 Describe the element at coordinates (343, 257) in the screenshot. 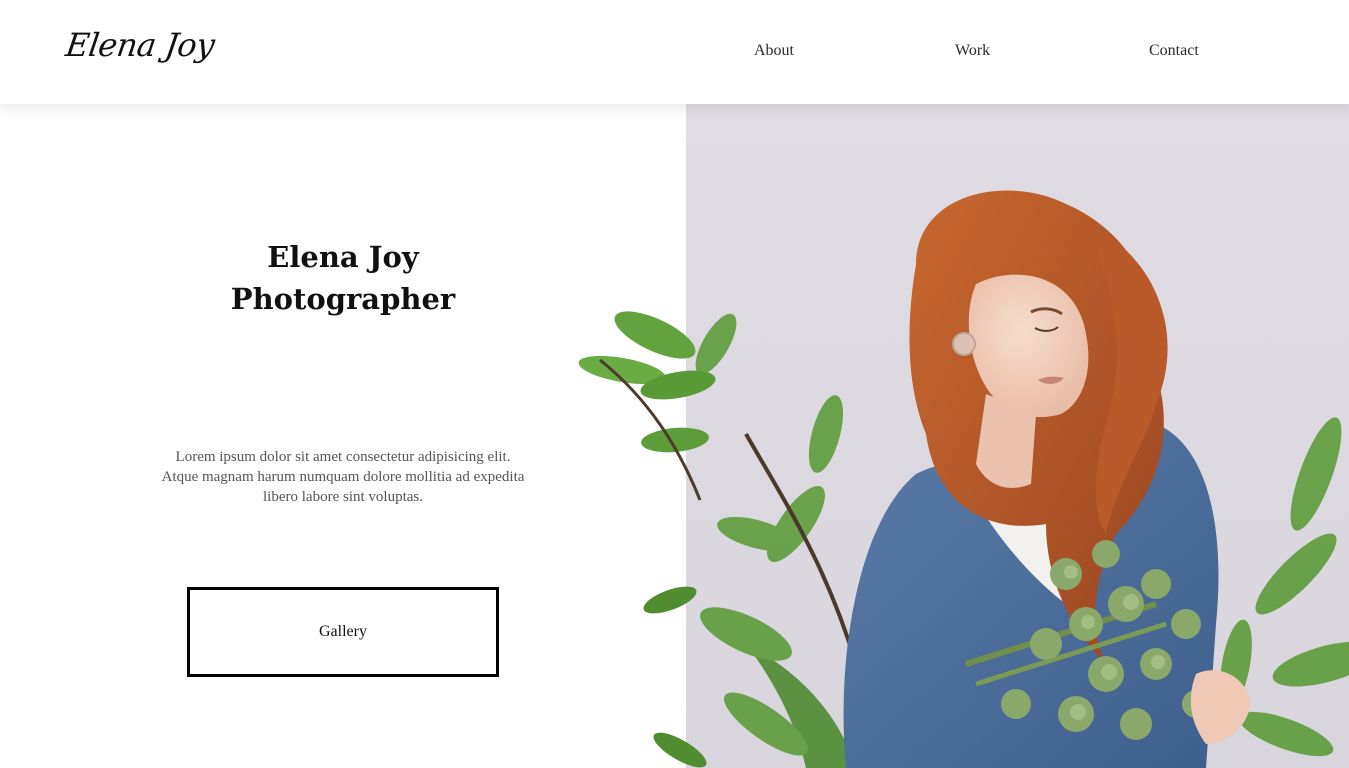

I see `hero-title-name: Elena Joy` at that location.